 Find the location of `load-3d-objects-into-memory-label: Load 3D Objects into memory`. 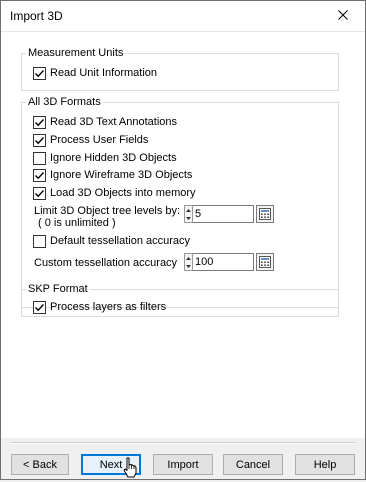

load-3d-objects-into-memory-label: Load 3D Objects into memory is located at coordinates (123, 193).